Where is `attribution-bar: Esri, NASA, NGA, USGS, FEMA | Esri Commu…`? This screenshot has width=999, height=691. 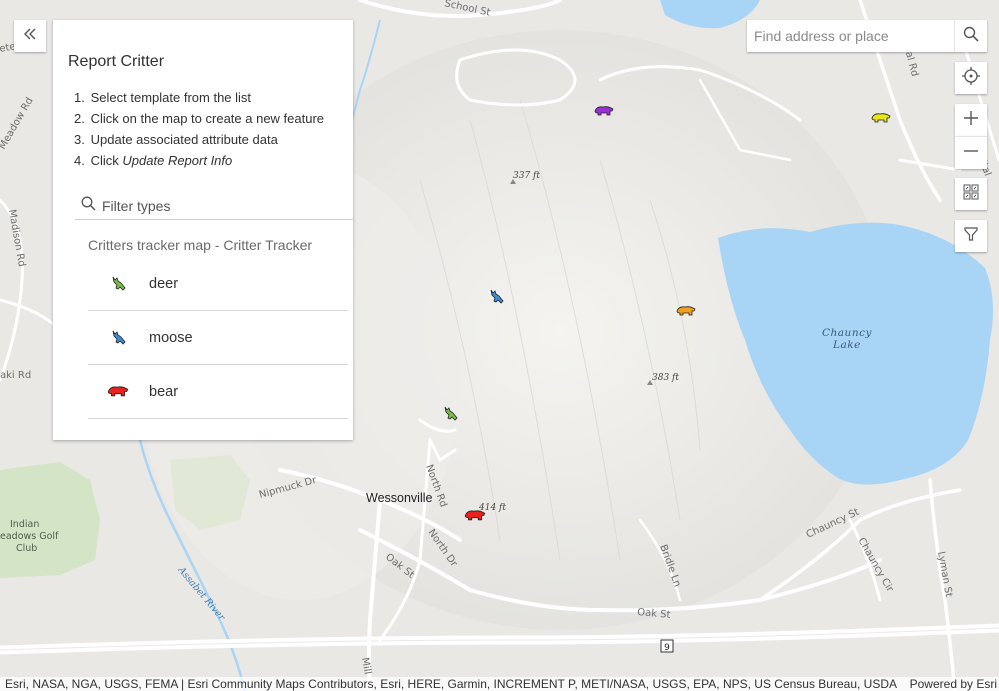 attribution-bar: Esri, NASA, NGA, USGS, FEMA | Esri Commu… is located at coordinates (499, 684).